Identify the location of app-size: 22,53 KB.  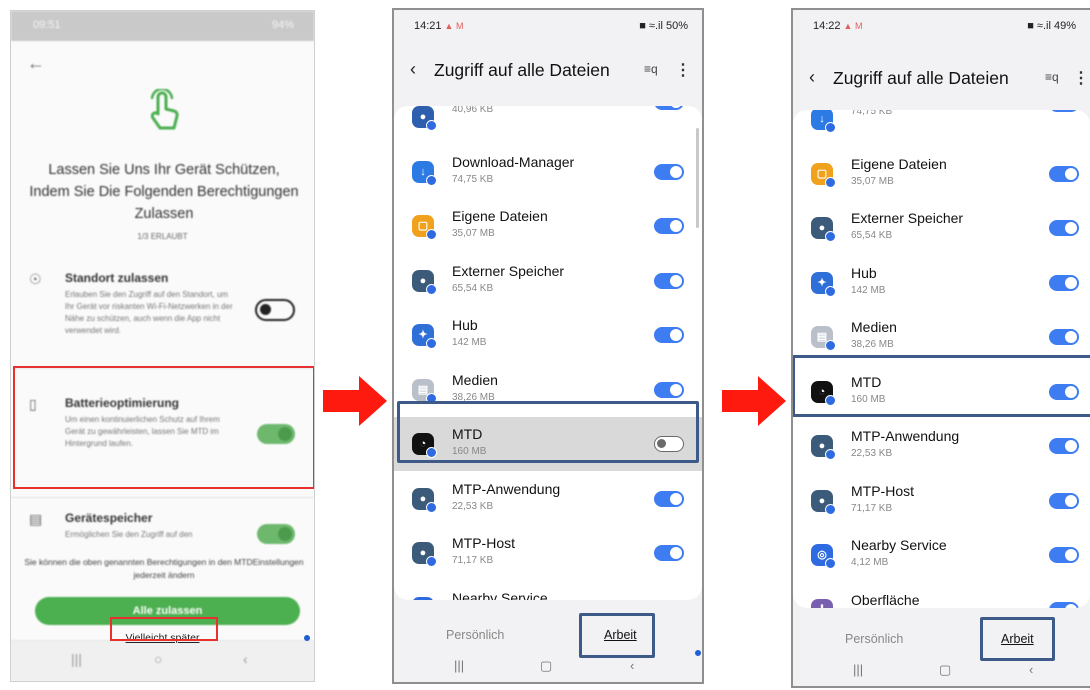
(473, 506).